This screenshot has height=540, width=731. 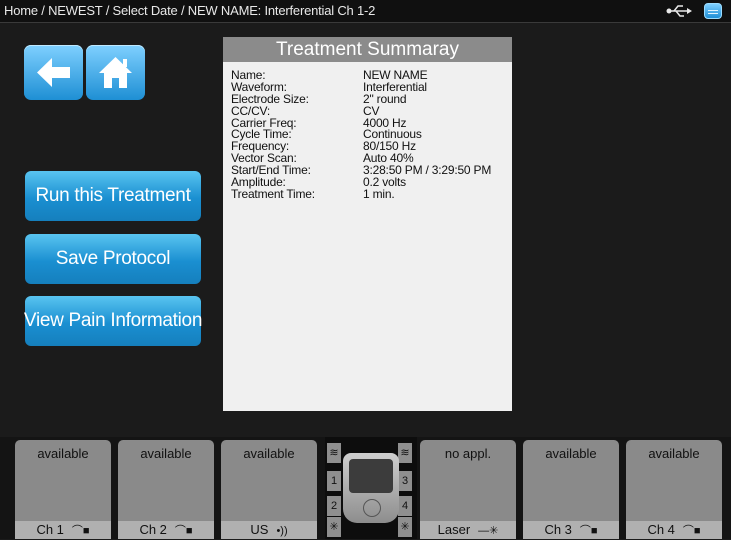 What do you see at coordinates (468, 453) in the screenshot?
I see `channel-status: no appl.` at bounding box center [468, 453].